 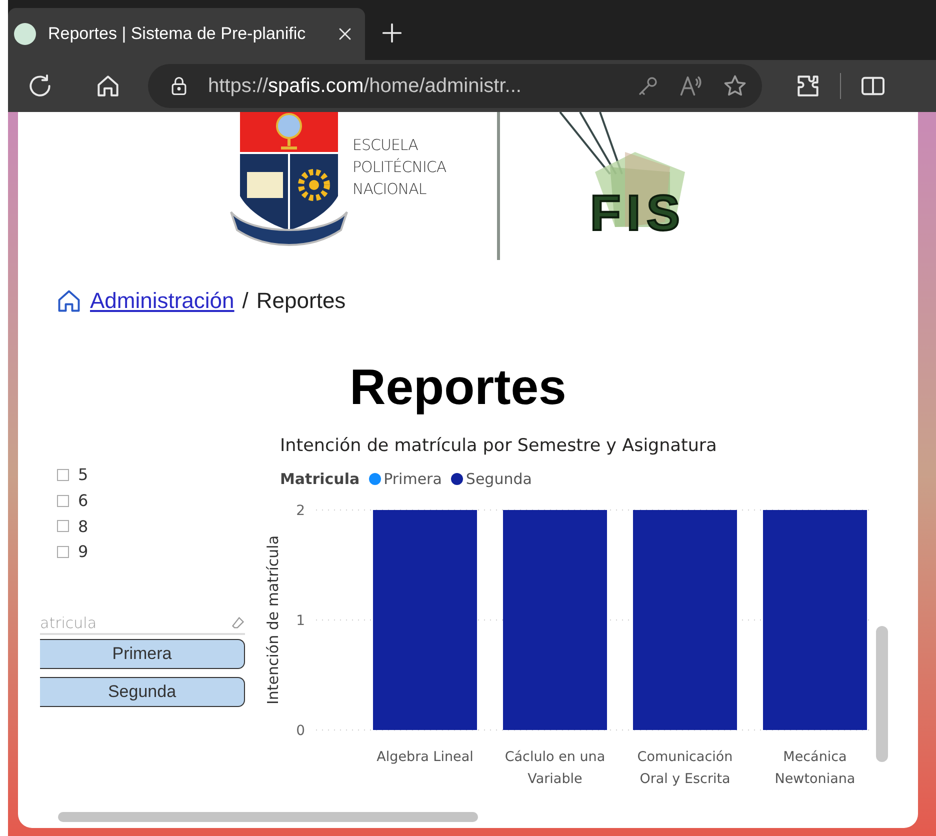 I want to click on x-category-label: Mecánica Newtoniana, so click(x=815, y=768).